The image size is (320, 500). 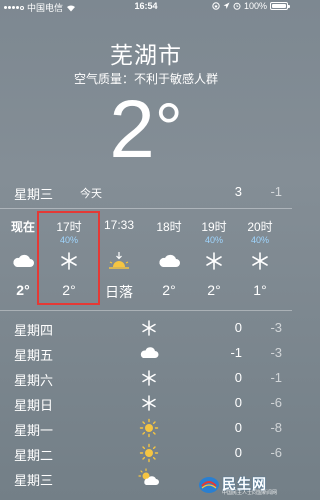 I want to click on daily-row: 星期日 0 -6, so click(x=148, y=404).